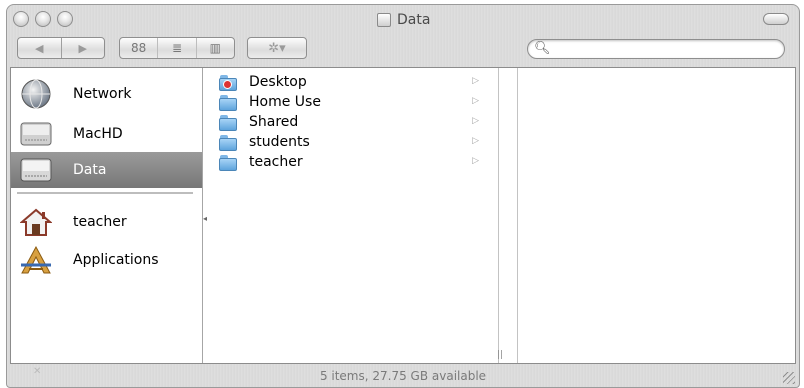 The width and height of the screenshot is (804, 388). Describe the element at coordinates (105, 193) in the screenshot. I see `sidebar-divider` at that location.